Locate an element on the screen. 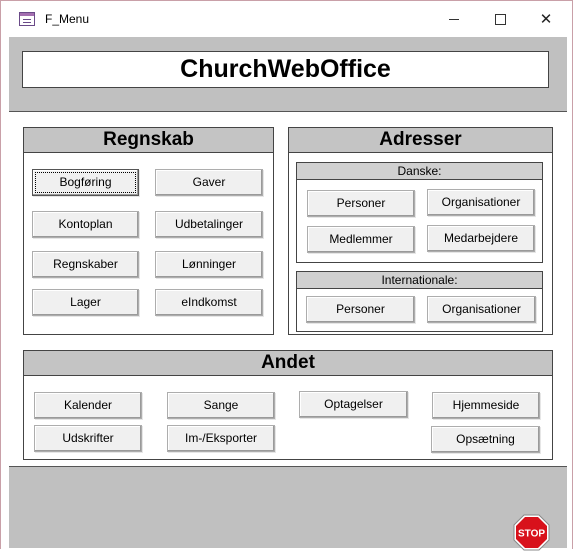  adresser-title: Adresser is located at coordinates (420, 140).